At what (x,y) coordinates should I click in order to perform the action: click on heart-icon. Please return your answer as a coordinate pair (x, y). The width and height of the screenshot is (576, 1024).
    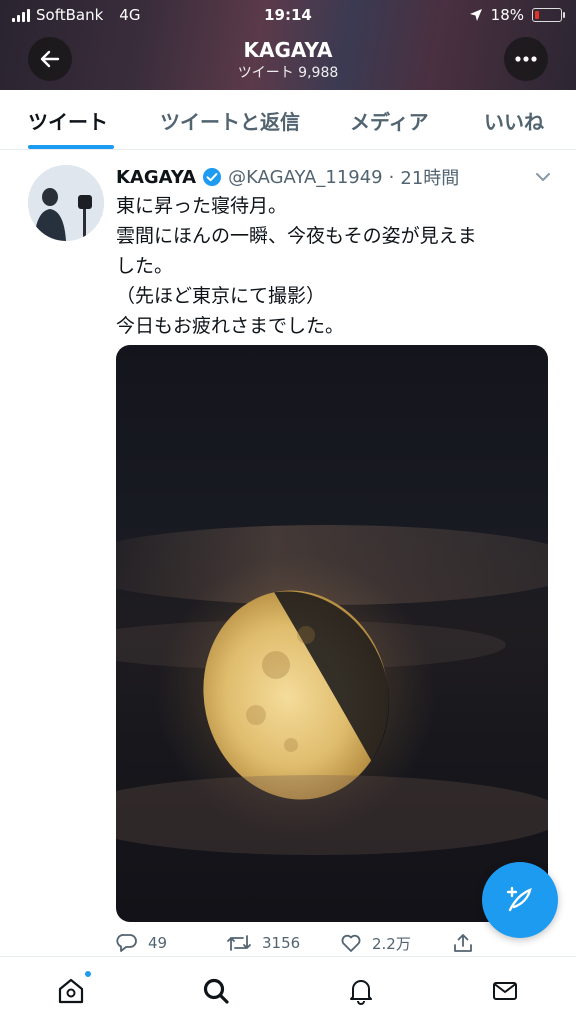
    Looking at the image, I should click on (351, 943).